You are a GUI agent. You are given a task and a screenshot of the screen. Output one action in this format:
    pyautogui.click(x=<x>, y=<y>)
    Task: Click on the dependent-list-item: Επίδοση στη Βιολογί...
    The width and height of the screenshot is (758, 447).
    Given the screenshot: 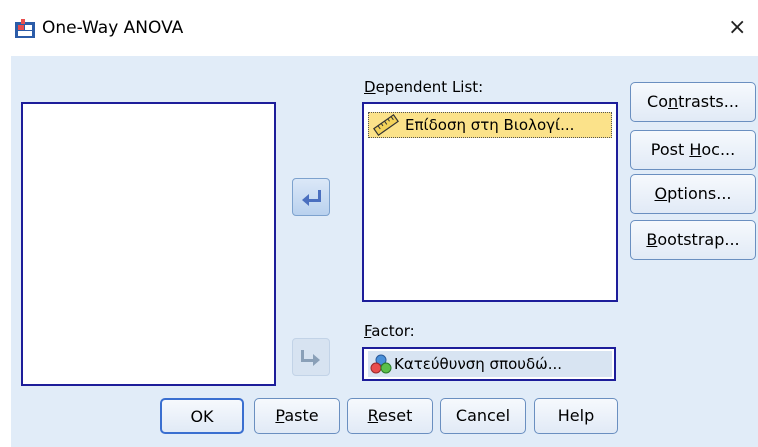 What is the action you would take?
    pyautogui.click(x=490, y=125)
    